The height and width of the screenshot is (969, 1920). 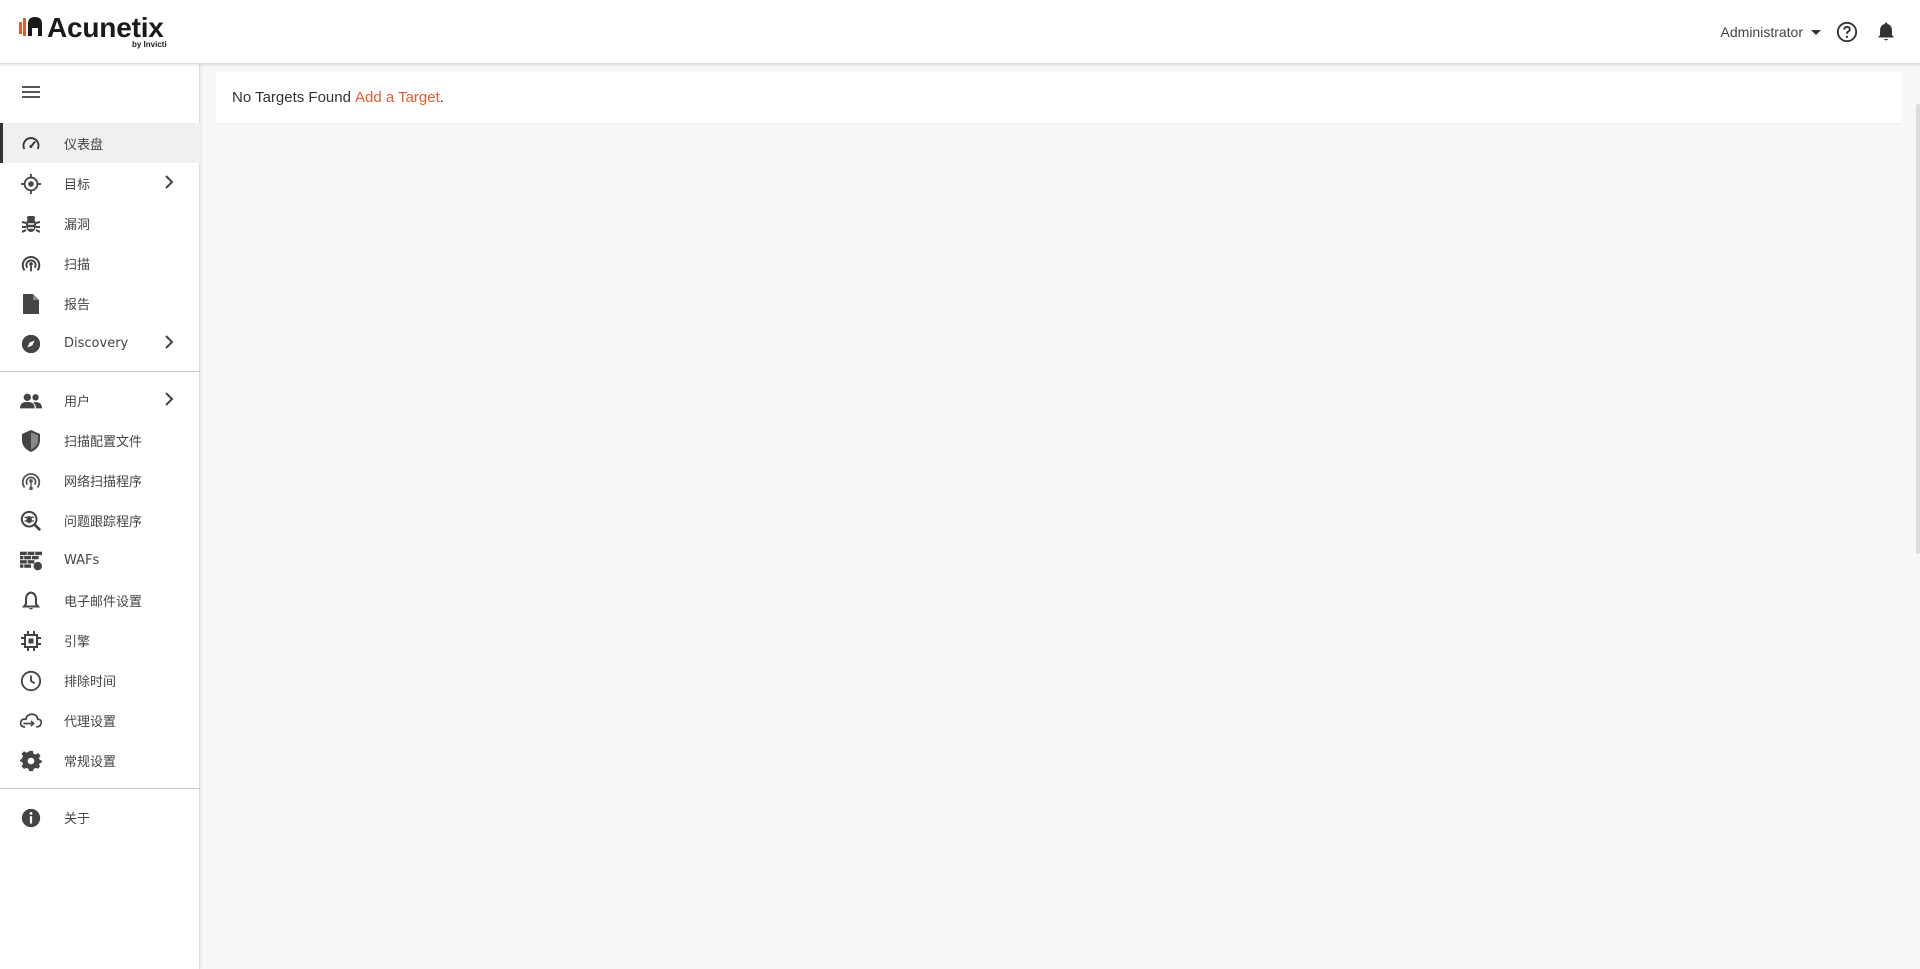 I want to click on add-target-link: Add a Target, so click(x=397, y=97).